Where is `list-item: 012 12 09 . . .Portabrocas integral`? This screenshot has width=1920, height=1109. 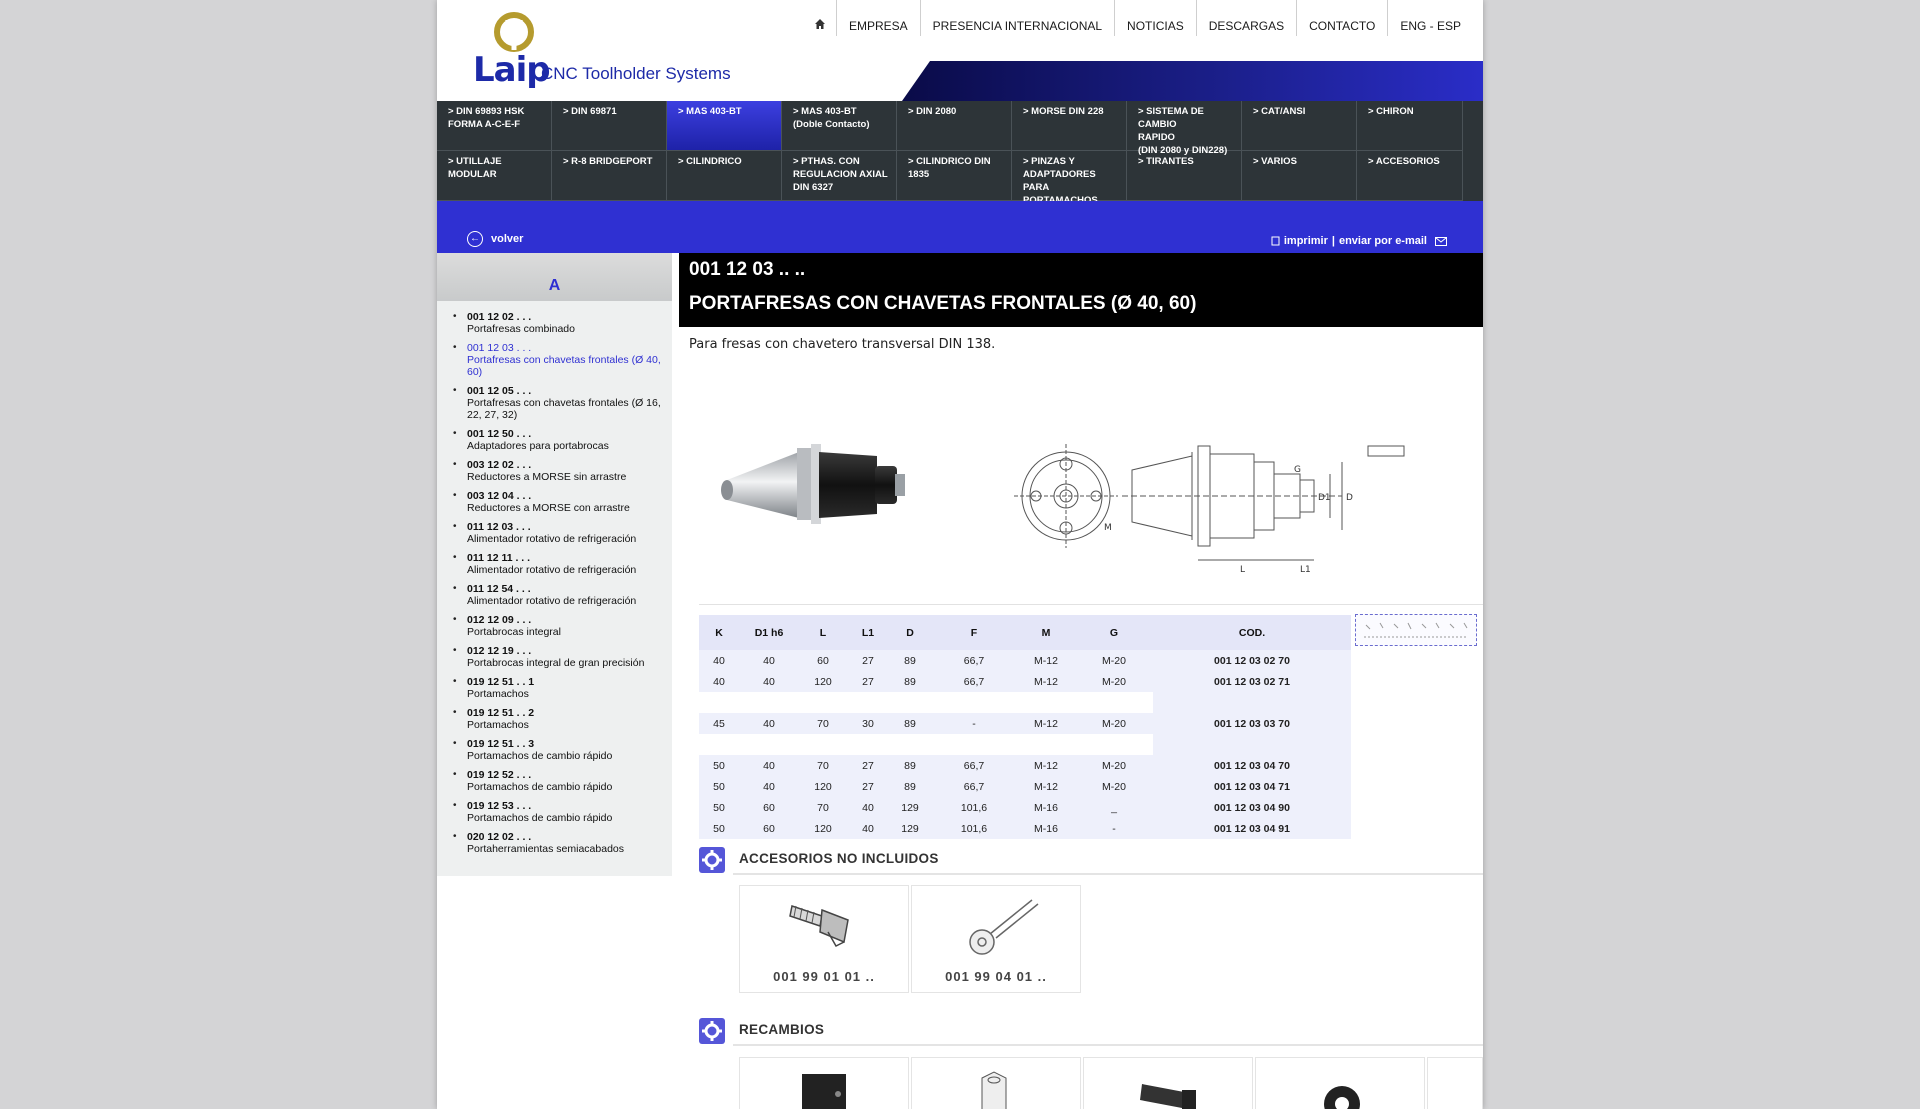 list-item: 012 12 09 . . .Portabrocas integral is located at coordinates (558, 626).